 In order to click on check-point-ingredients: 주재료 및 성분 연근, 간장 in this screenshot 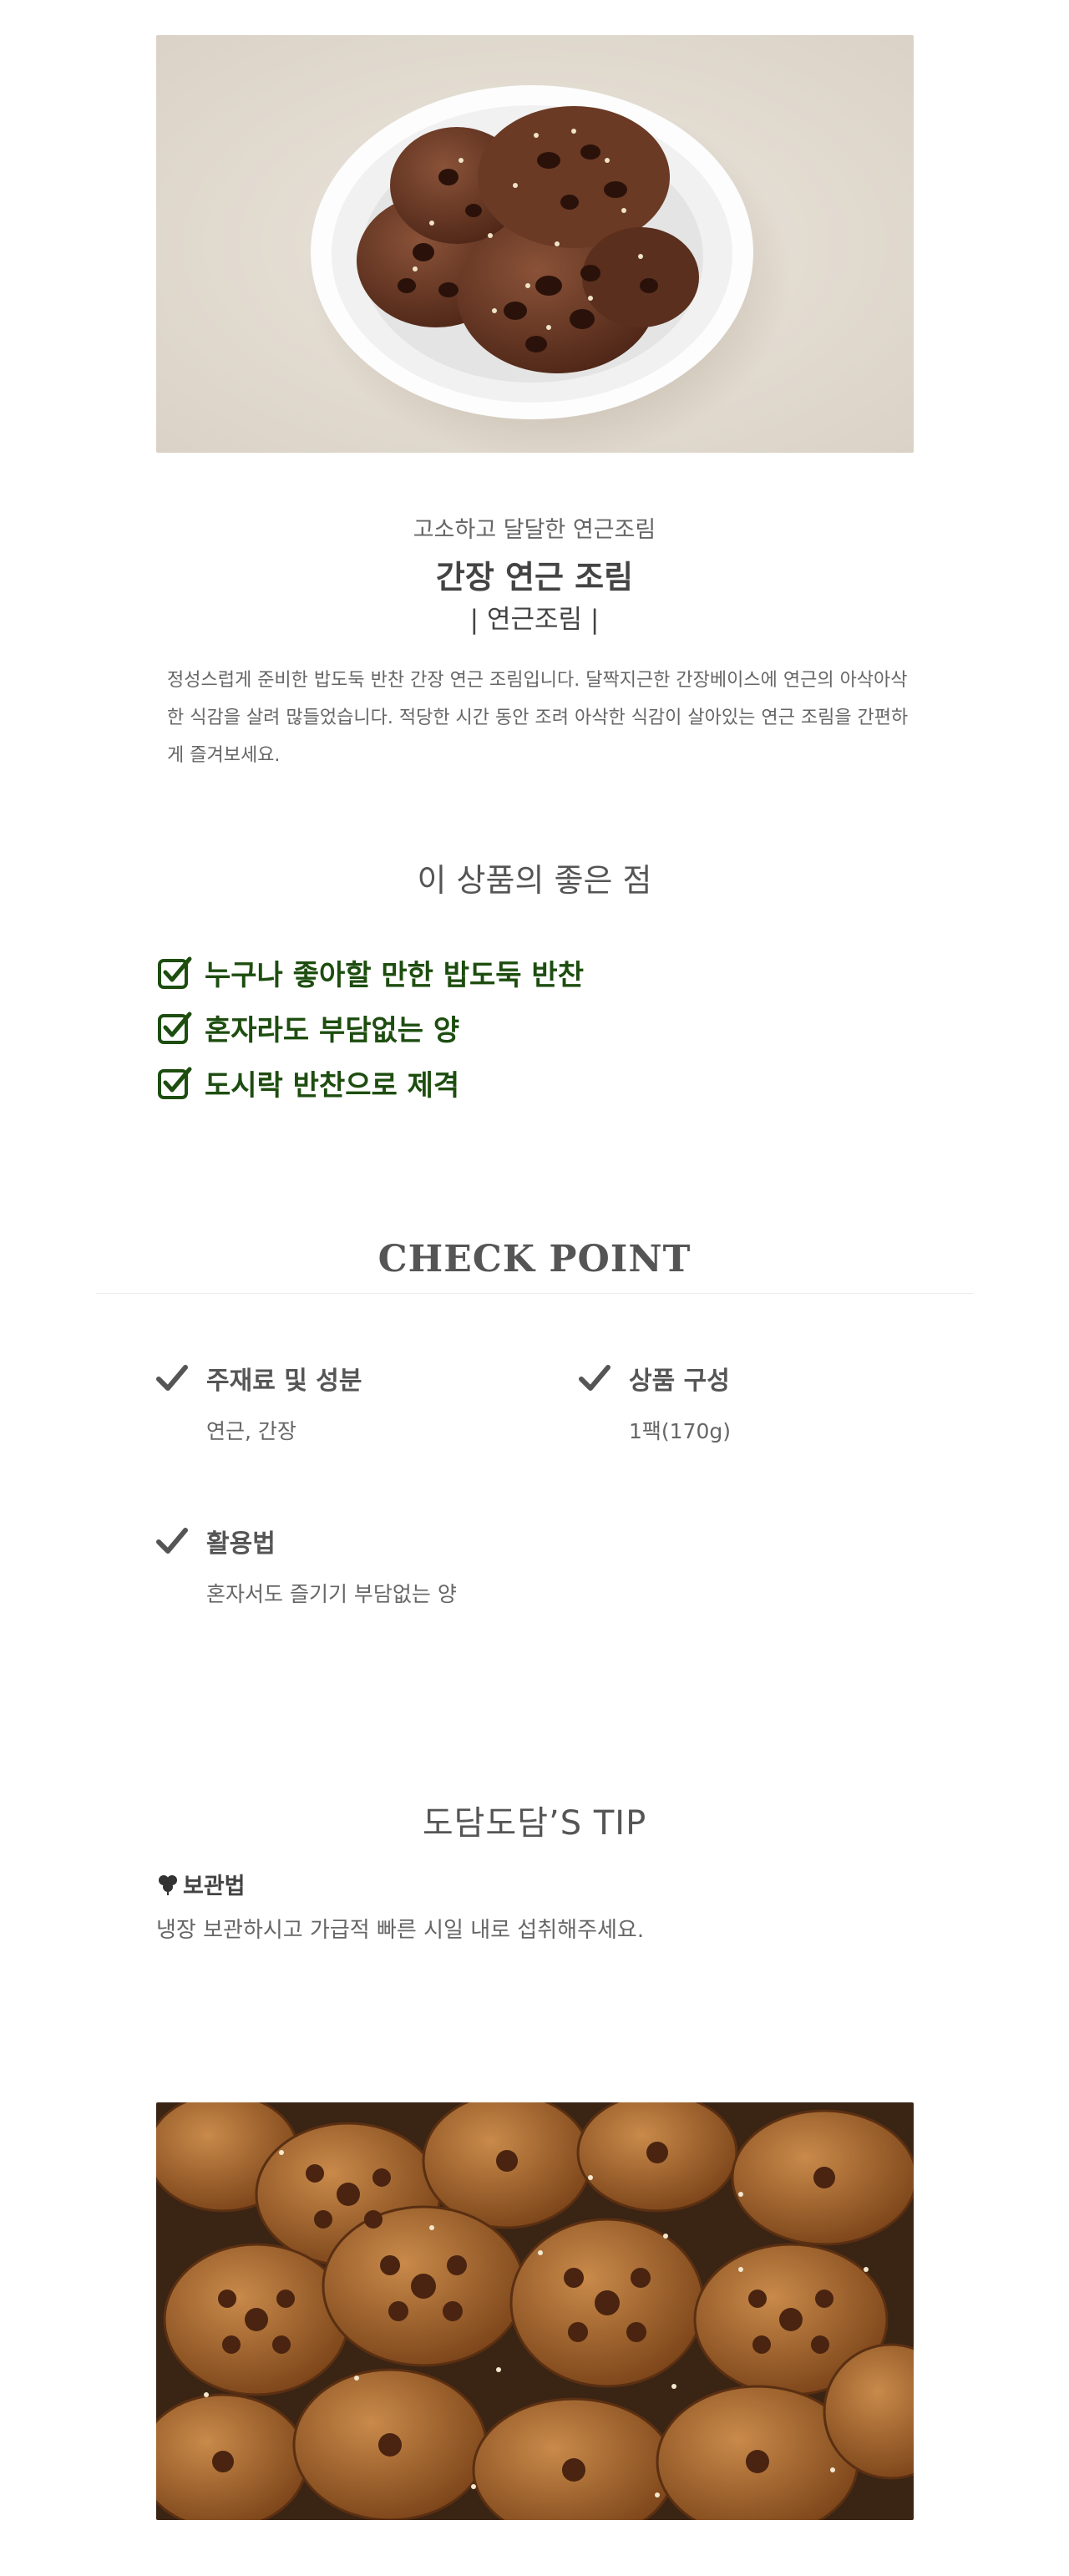, I will do `click(356, 1402)`.